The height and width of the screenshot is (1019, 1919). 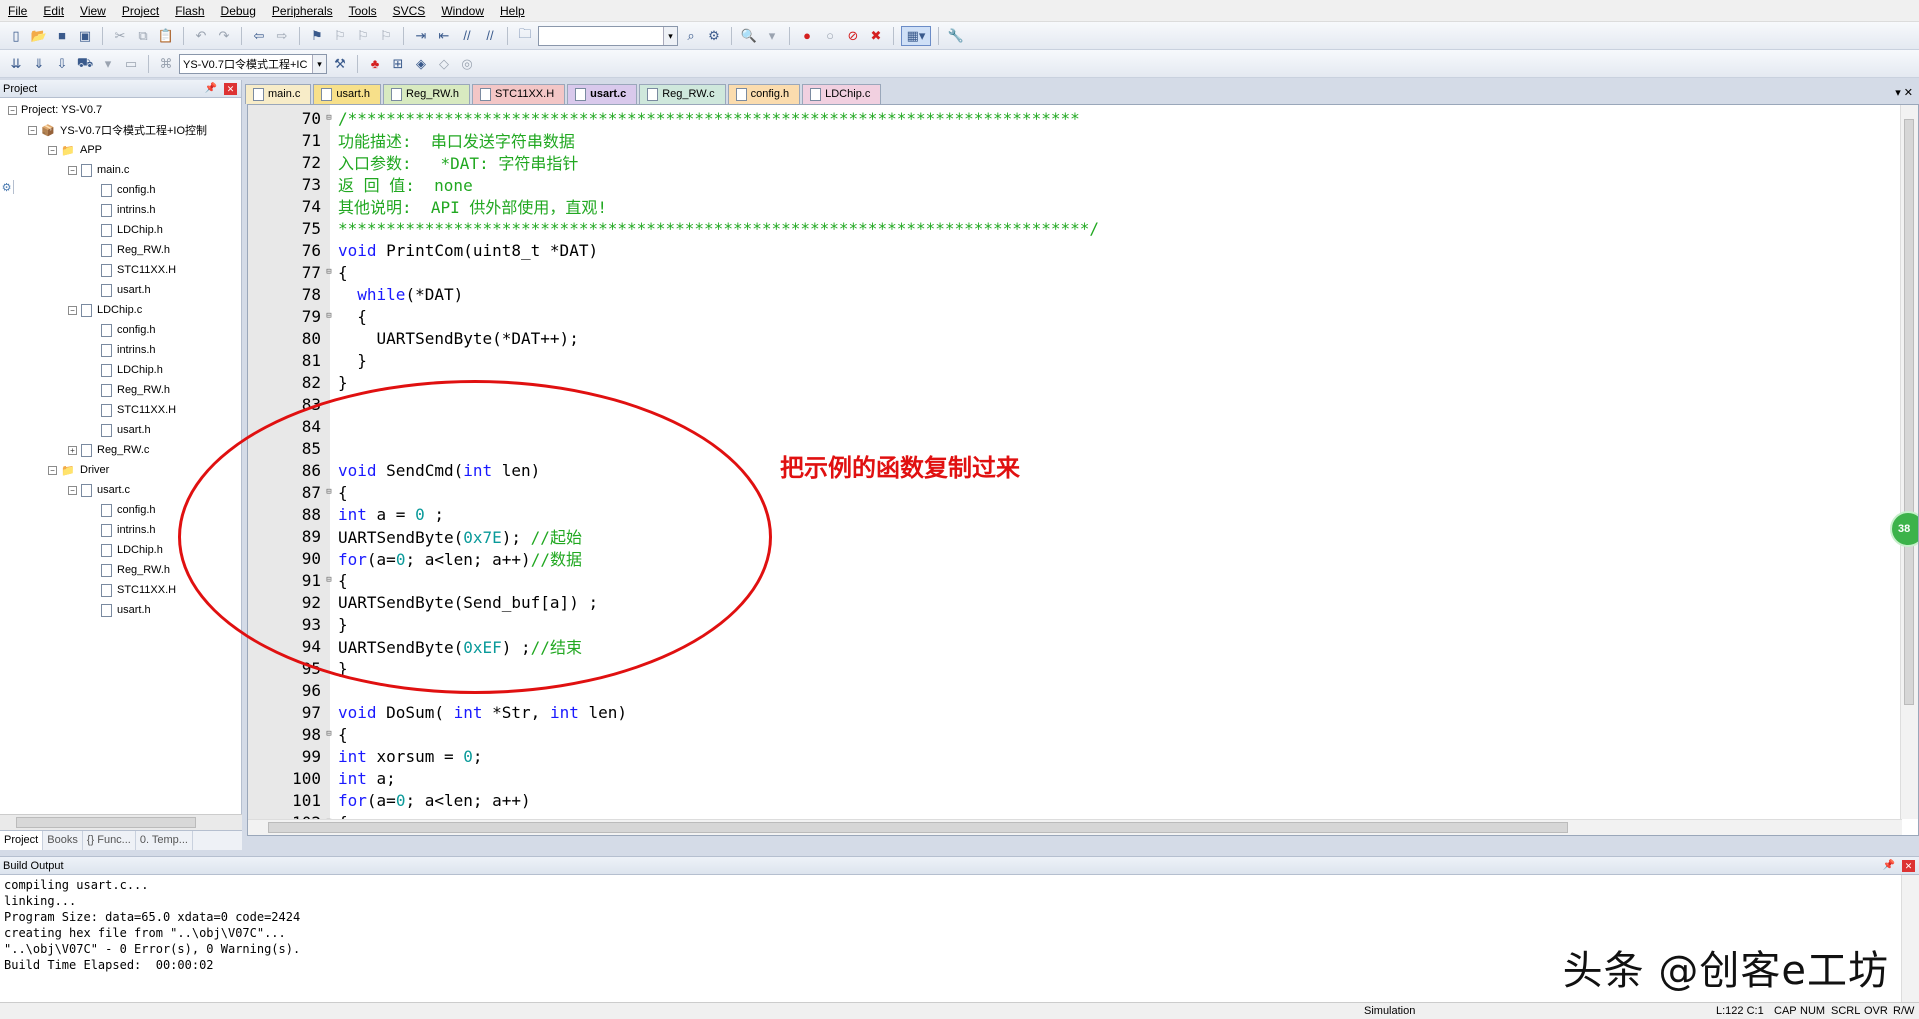 I want to click on nav-back-icon: ⇦, so click(x=259, y=36).